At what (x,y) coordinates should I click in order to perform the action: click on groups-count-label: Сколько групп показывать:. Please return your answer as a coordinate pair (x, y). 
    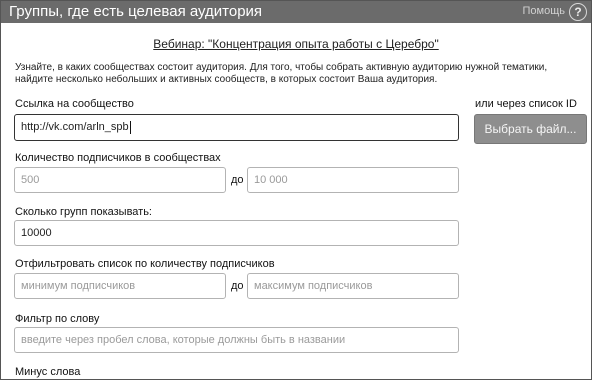
    Looking at the image, I should click on (83, 212).